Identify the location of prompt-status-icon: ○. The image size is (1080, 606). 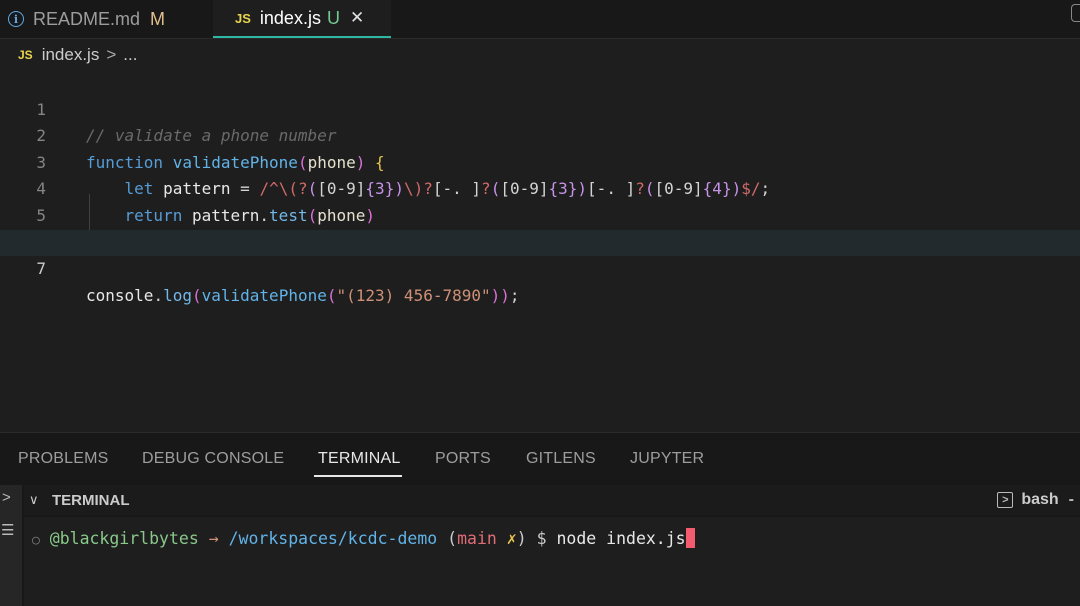
(36, 540).